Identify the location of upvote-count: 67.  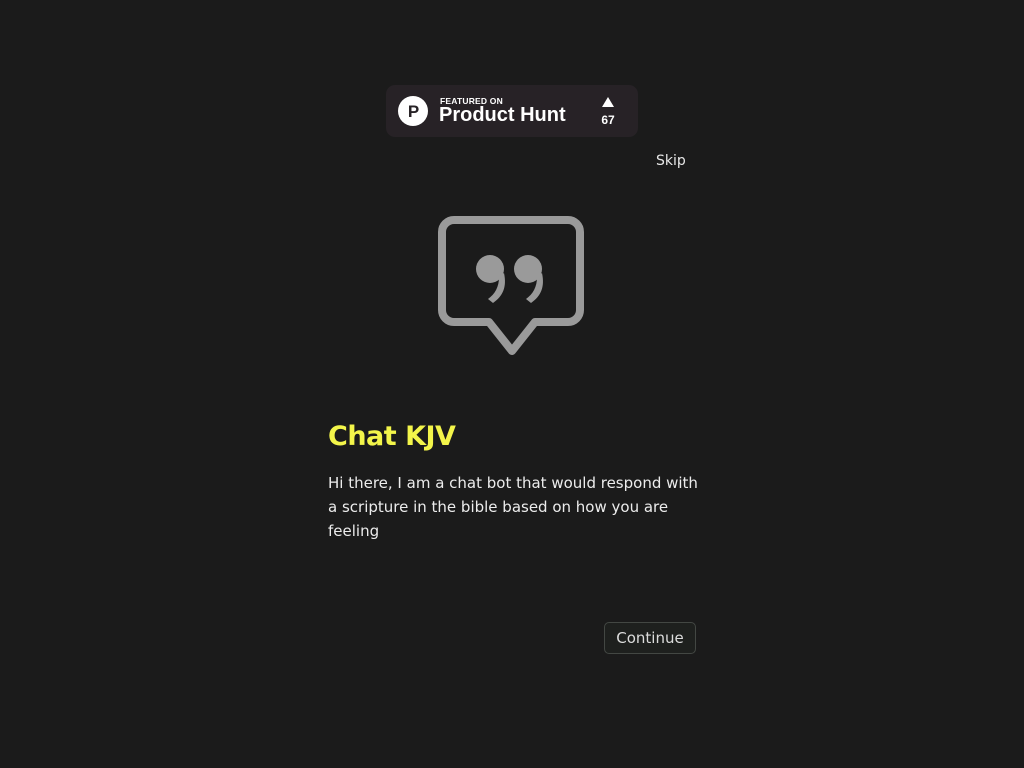
(608, 120).